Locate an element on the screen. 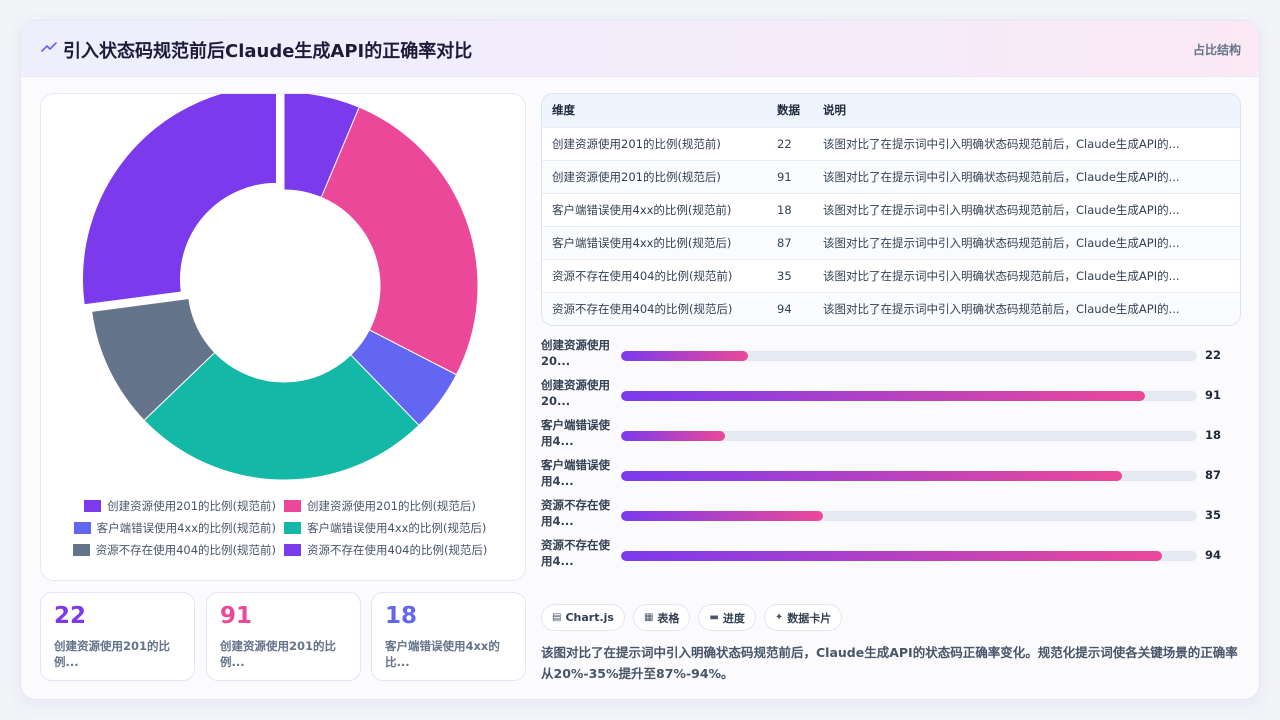  cell-dimension: 客户端错误使用4xx的比例(规范后) is located at coordinates (654, 242).